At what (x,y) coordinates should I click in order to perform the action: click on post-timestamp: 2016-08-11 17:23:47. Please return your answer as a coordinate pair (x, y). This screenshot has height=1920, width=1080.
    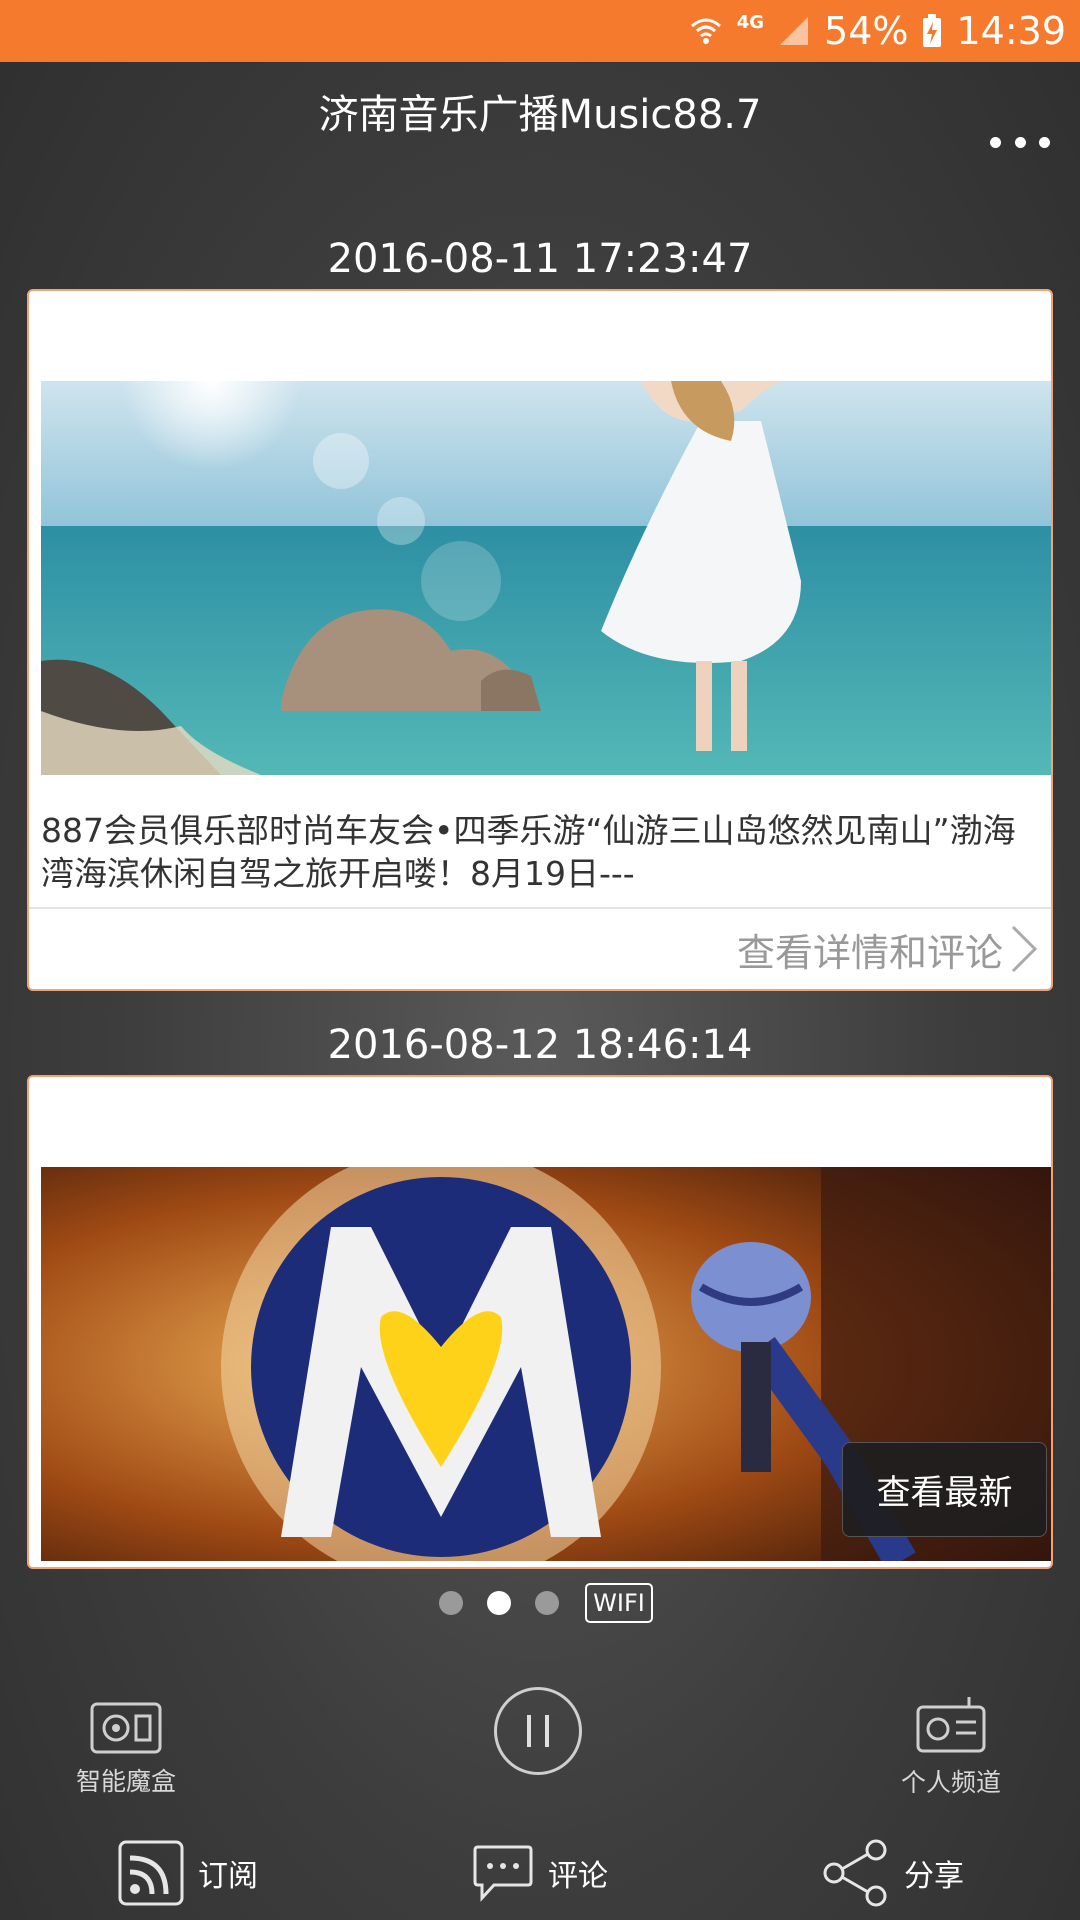
    Looking at the image, I should click on (540, 259).